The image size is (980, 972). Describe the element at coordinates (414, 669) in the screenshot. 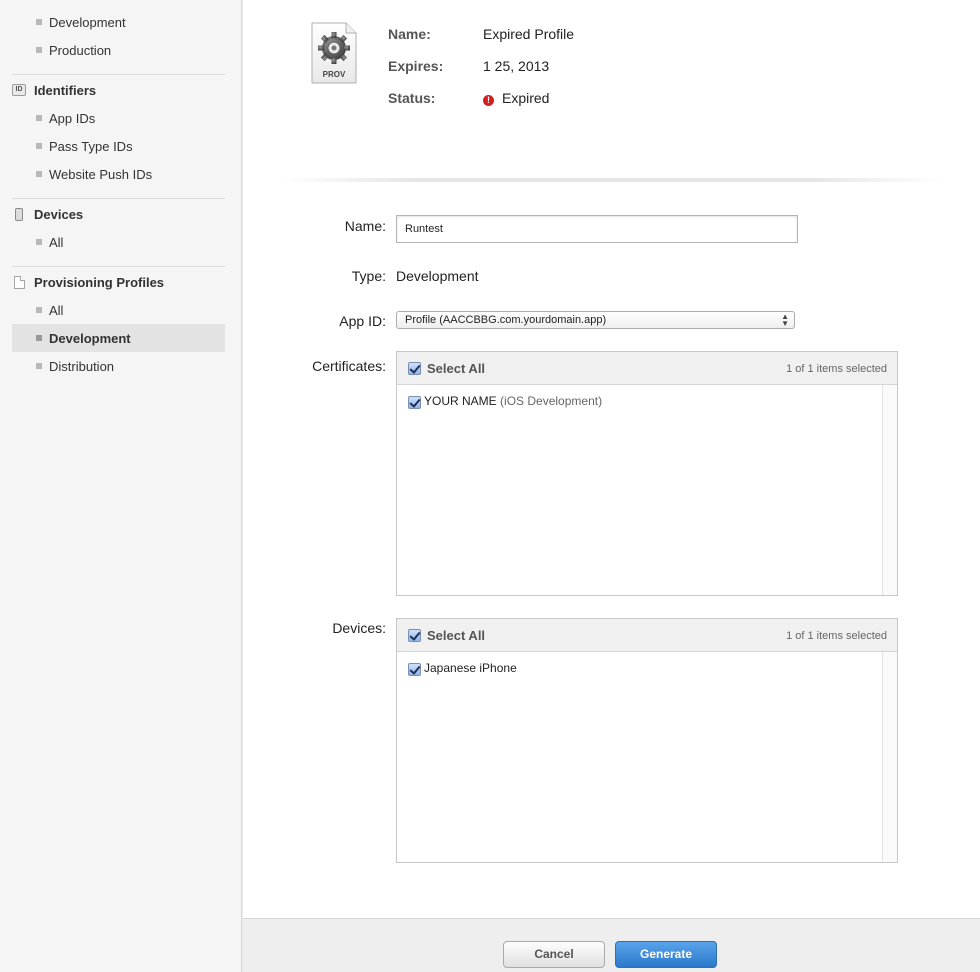

I see `device-checkbox` at that location.